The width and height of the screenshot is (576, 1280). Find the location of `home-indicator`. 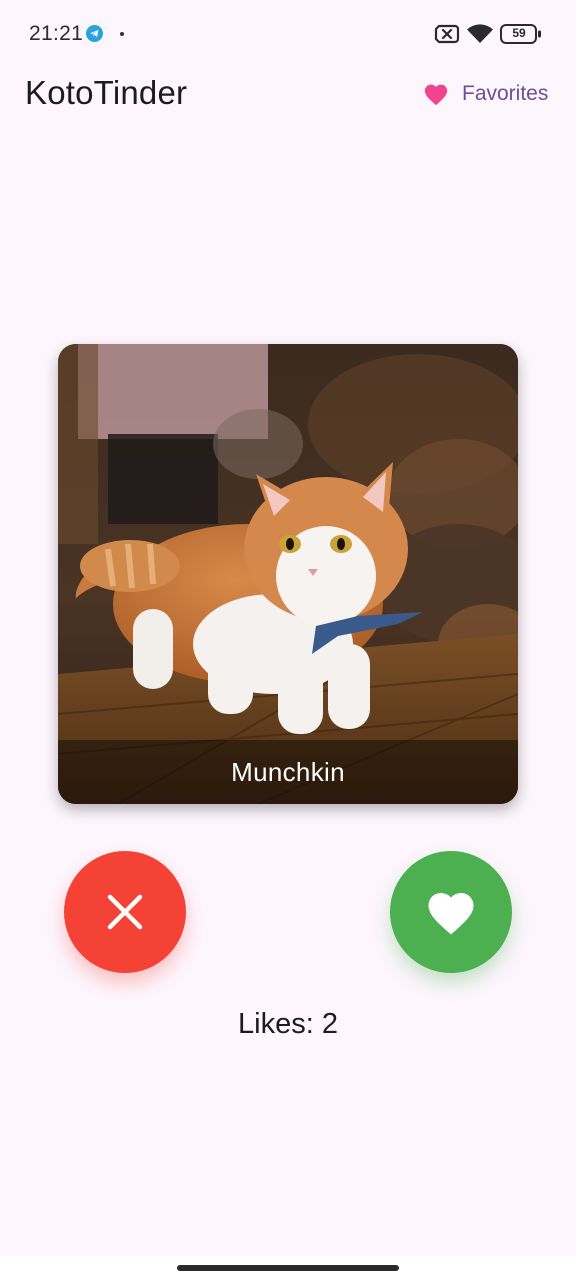

home-indicator is located at coordinates (288, 1268).